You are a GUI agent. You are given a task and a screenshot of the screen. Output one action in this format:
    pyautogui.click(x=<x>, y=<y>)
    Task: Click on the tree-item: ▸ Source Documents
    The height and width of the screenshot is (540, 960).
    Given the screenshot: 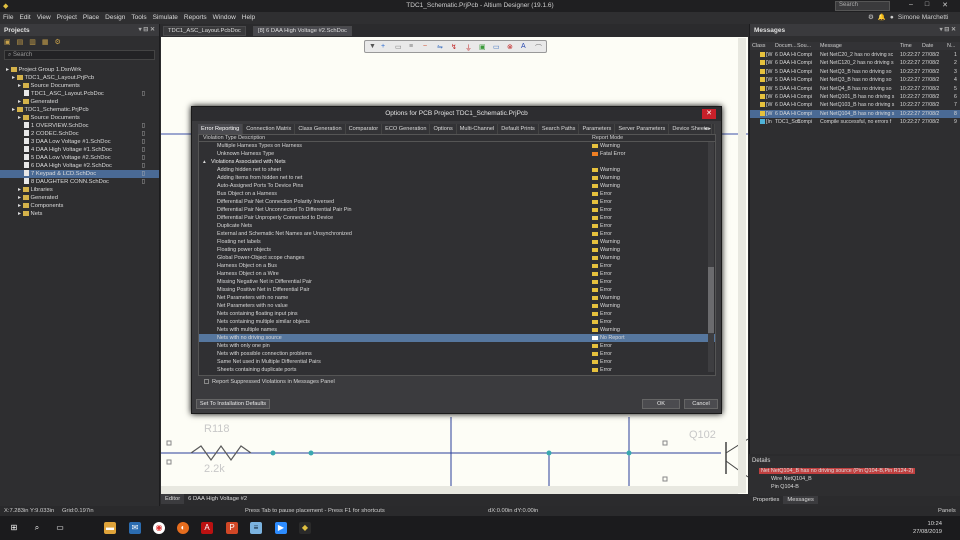 What is the action you would take?
    pyautogui.click(x=79, y=118)
    